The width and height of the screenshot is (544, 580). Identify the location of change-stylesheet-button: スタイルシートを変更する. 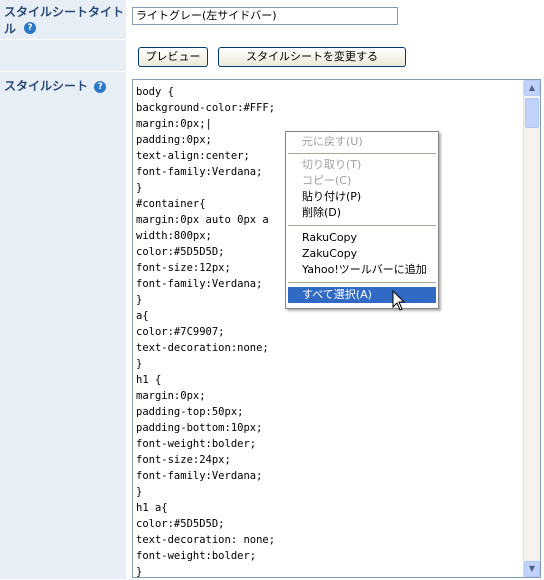
(312, 57).